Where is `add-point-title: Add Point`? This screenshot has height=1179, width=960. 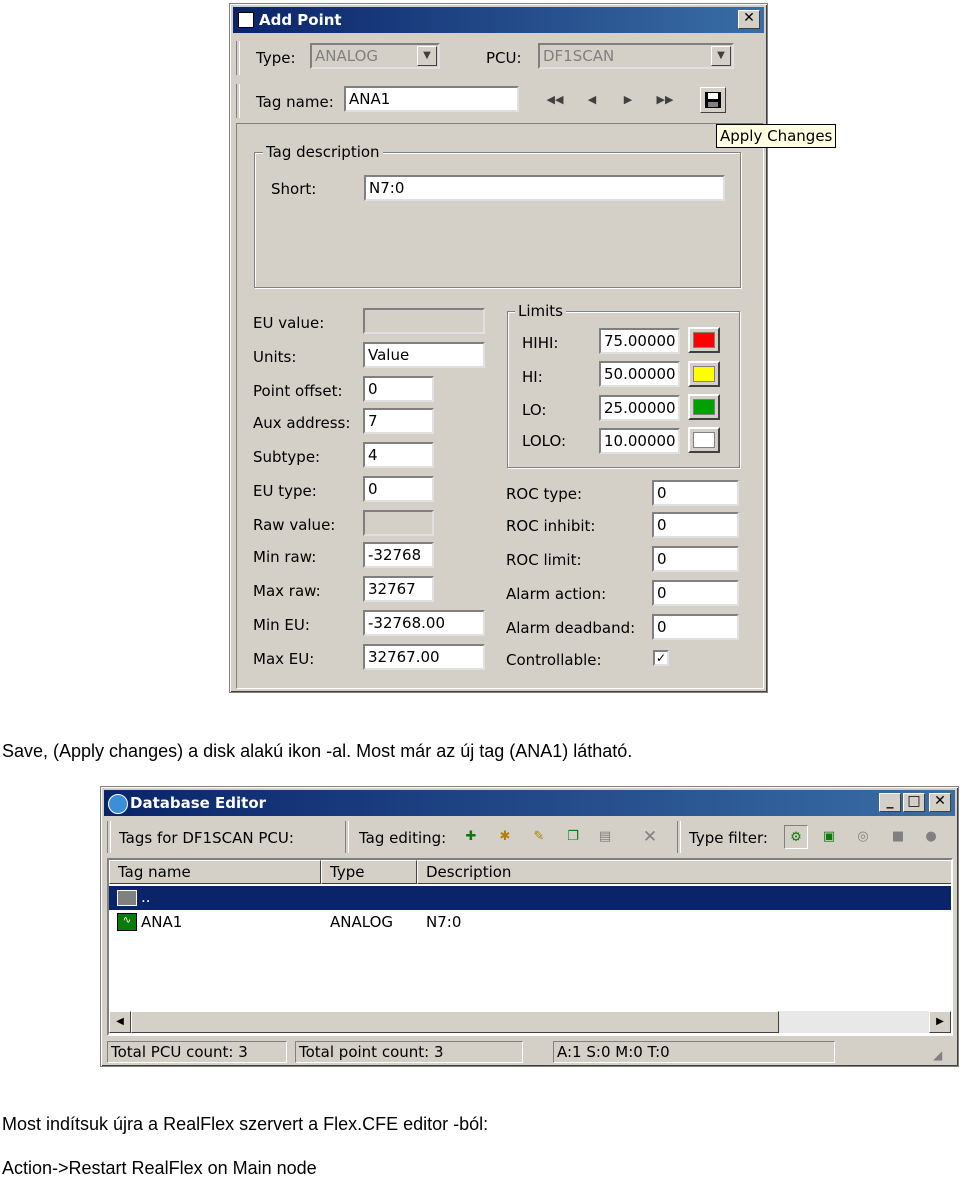
add-point-title: Add Point is located at coordinates (300, 20).